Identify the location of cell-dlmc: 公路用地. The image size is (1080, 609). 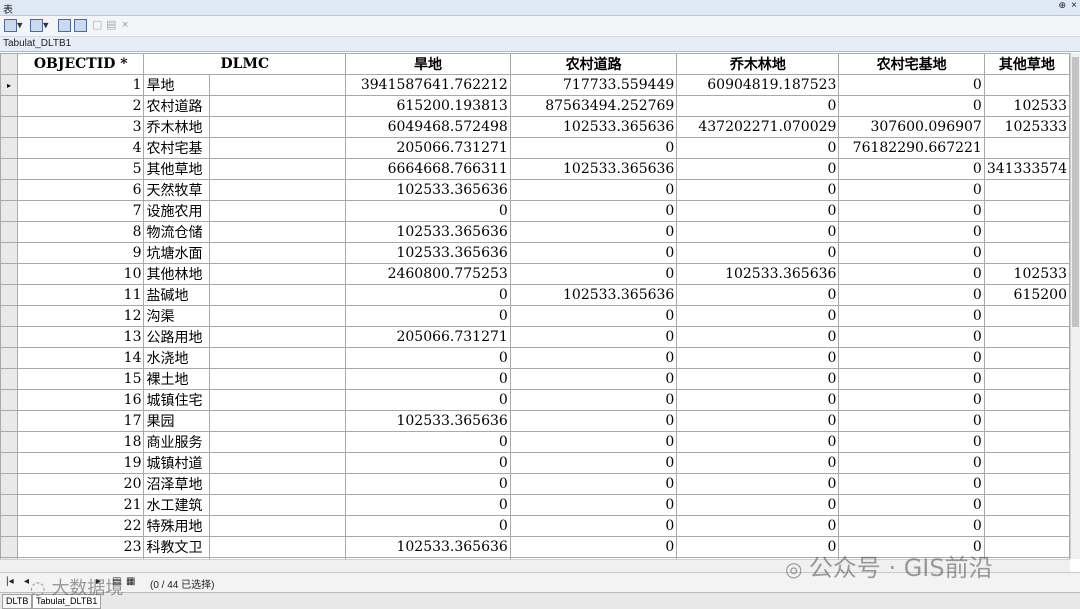
(177, 337).